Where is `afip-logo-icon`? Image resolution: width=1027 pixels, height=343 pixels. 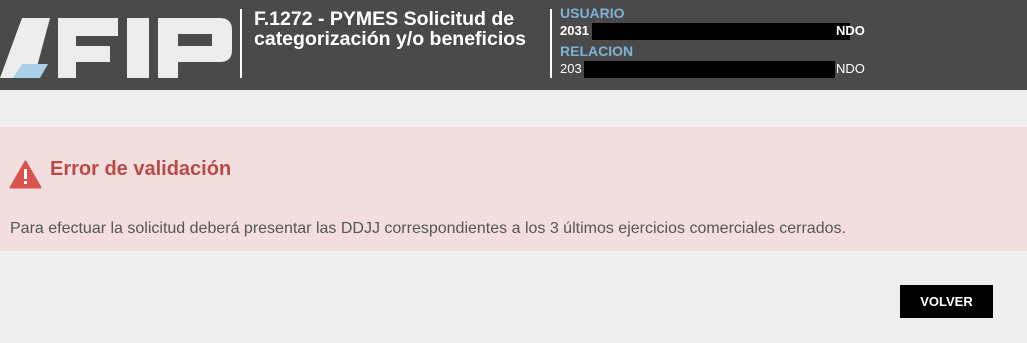 afip-logo-icon is located at coordinates (116, 48).